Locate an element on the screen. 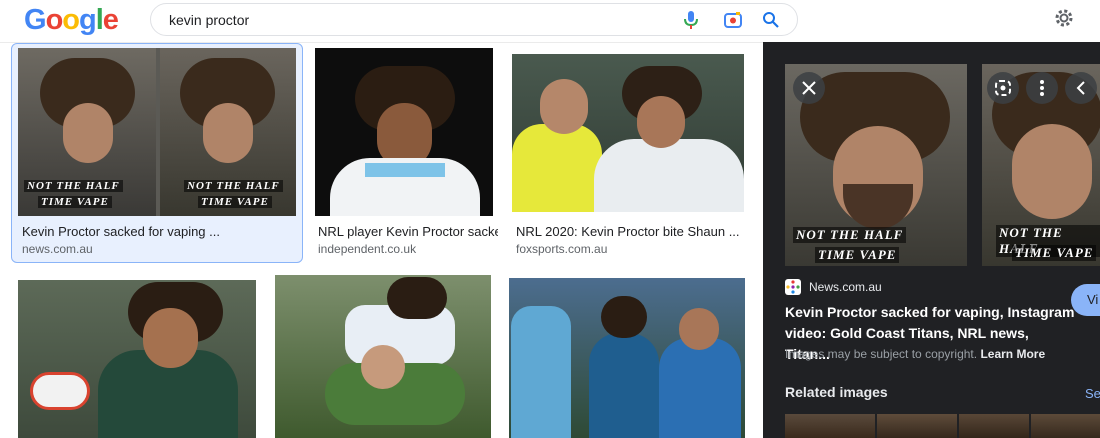 The height and width of the screenshot is (438, 1100). player-center-hair is located at coordinates (624, 317).